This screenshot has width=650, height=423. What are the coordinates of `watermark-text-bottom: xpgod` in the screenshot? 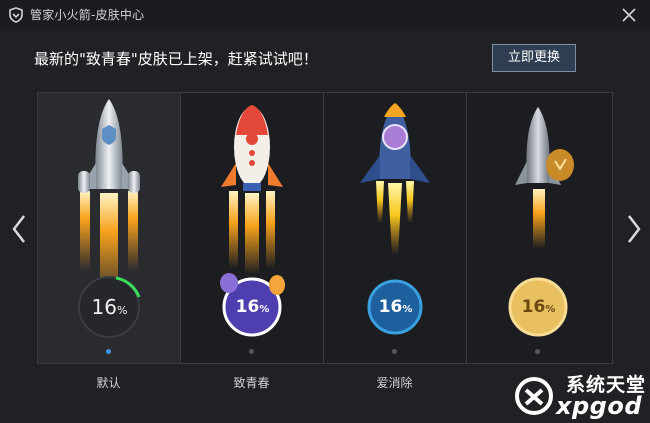 It's located at (599, 406).